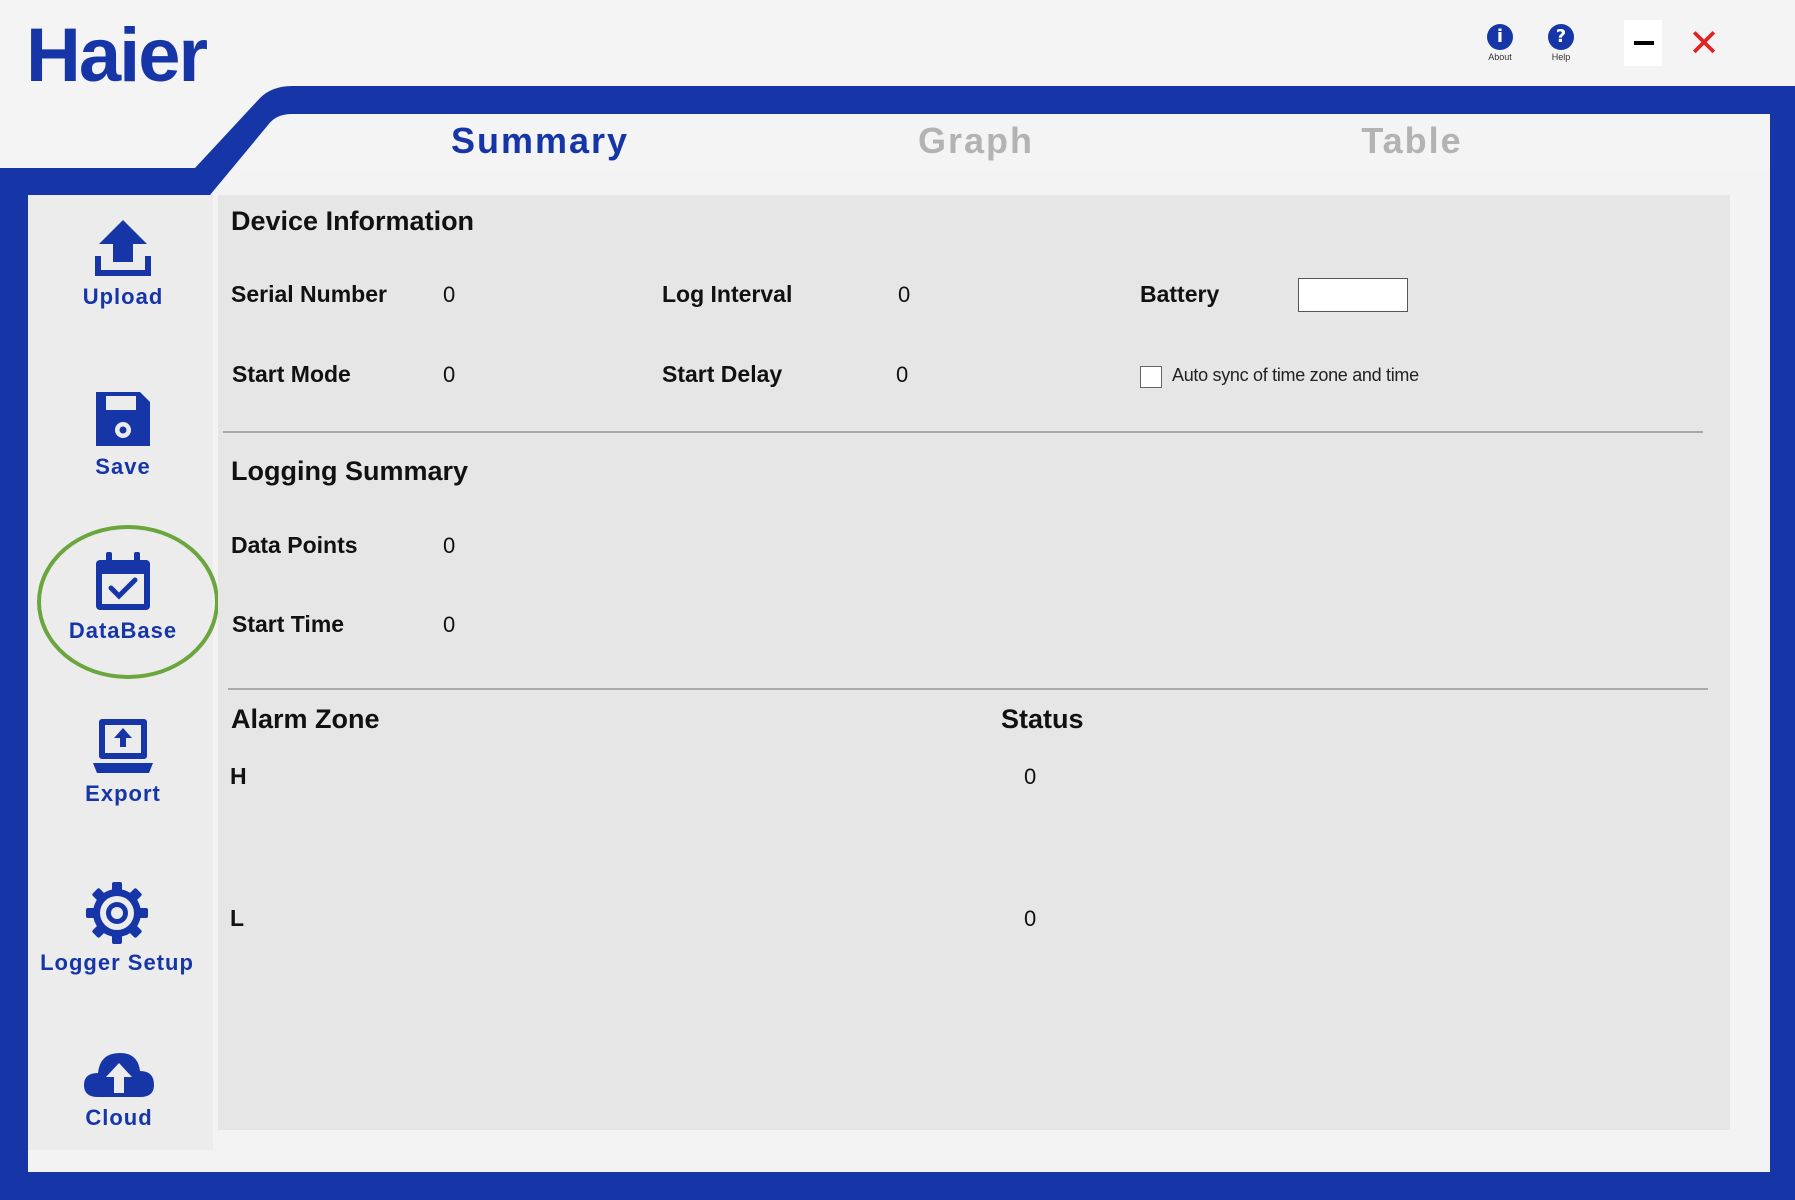 This screenshot has width=1795, height=1200. Describe the element at coordinates (727, 294) in the screenshot. I see `log-interval-label: Log Interval` at that location.